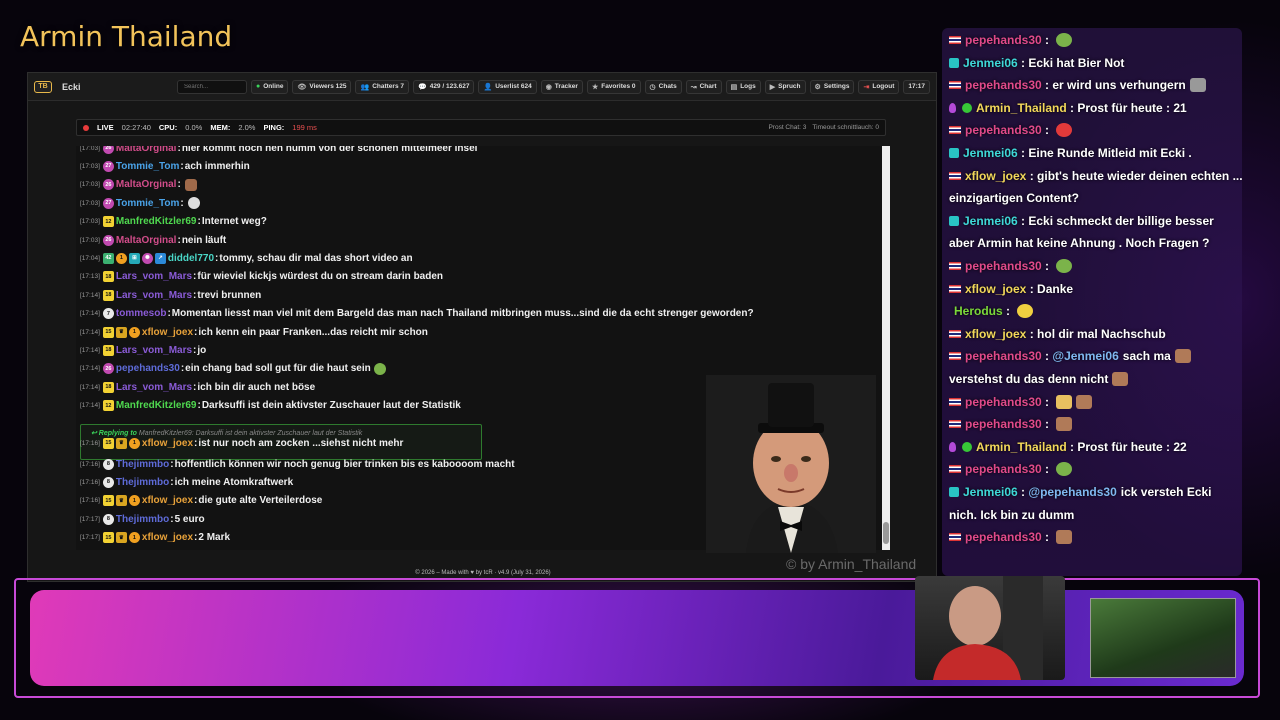  I want to click on chart-button: ↝ Chart, so click(703, 86).